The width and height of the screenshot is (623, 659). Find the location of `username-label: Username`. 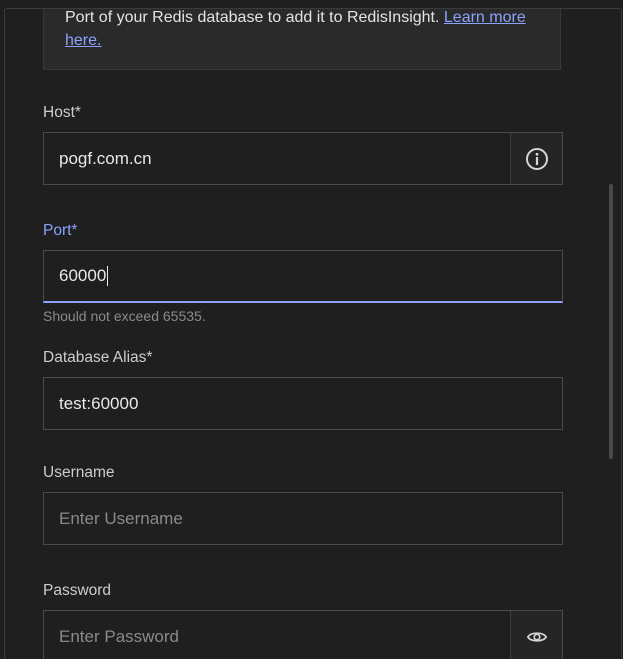

username-label: Username is located at coordinates (79, 472).